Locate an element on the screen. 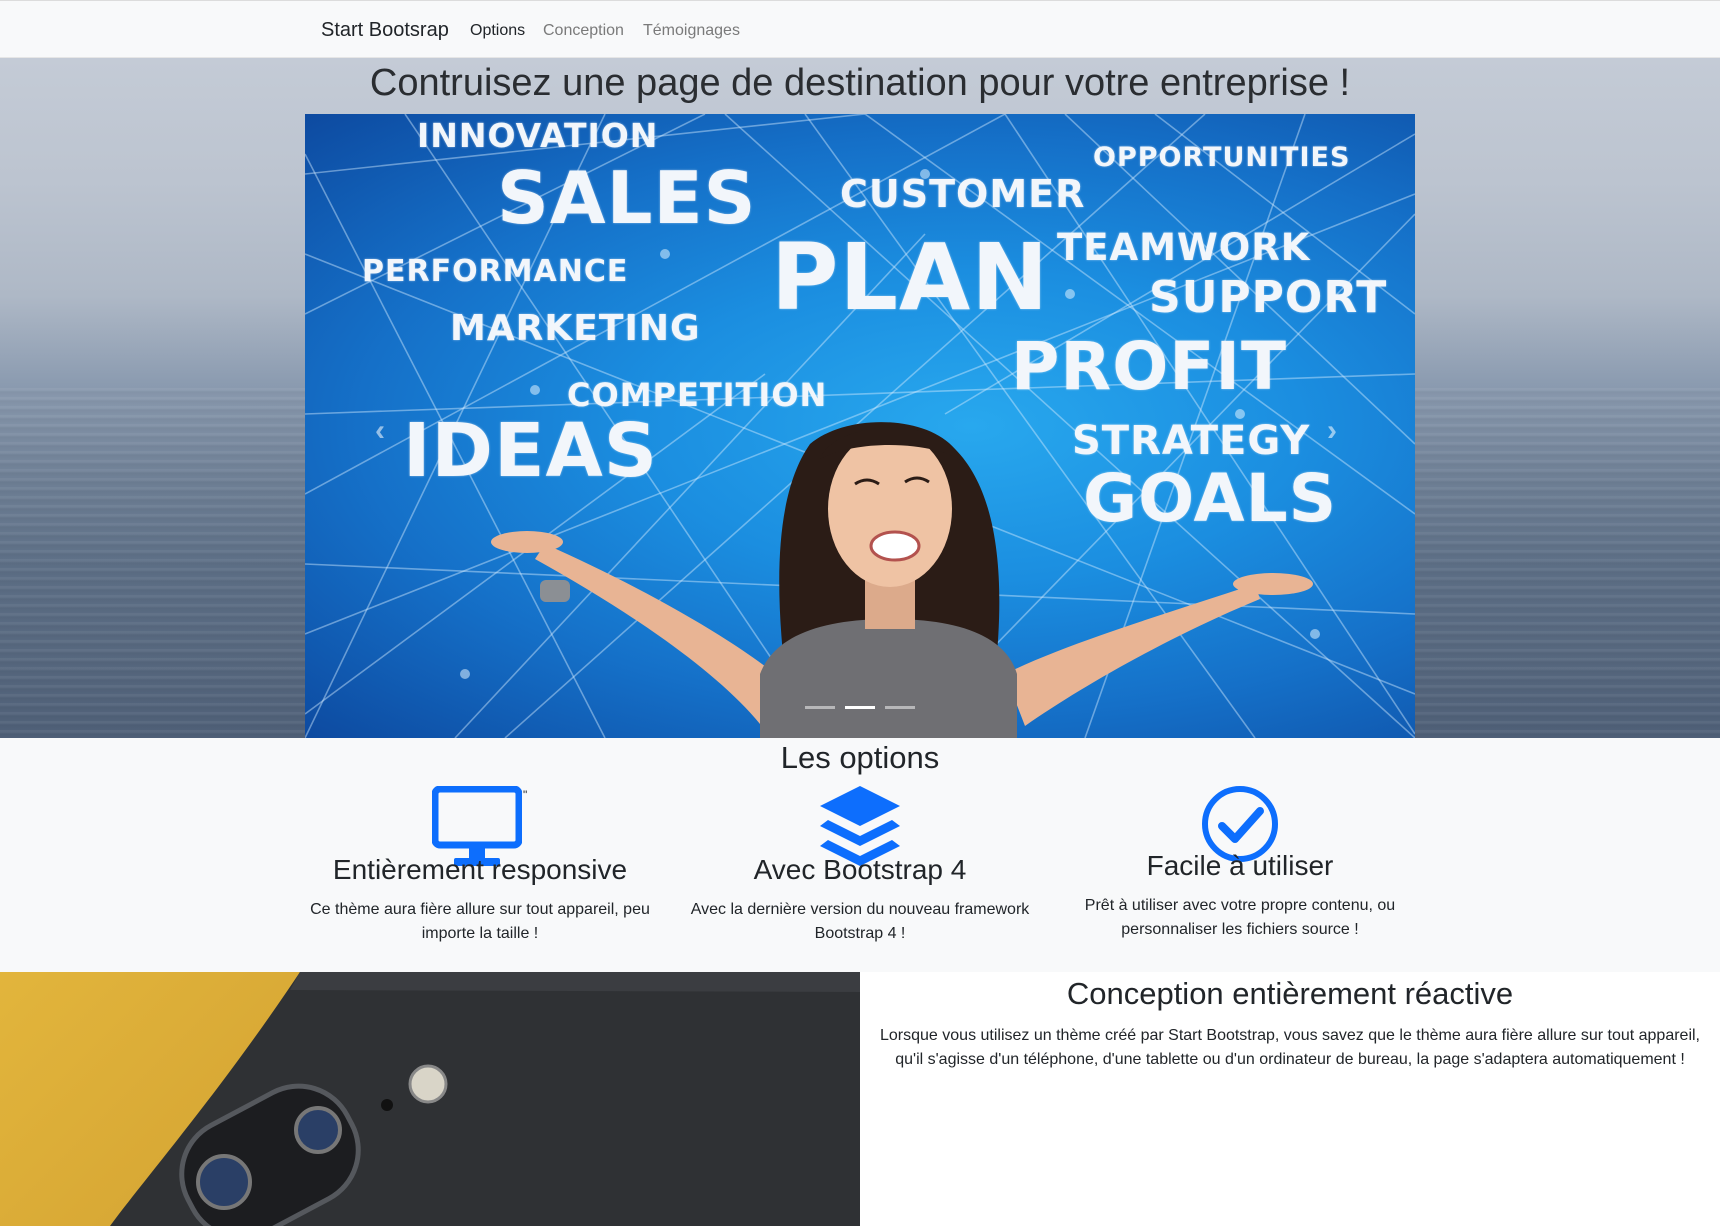  phone-image is located at coordinates (430, 1099).